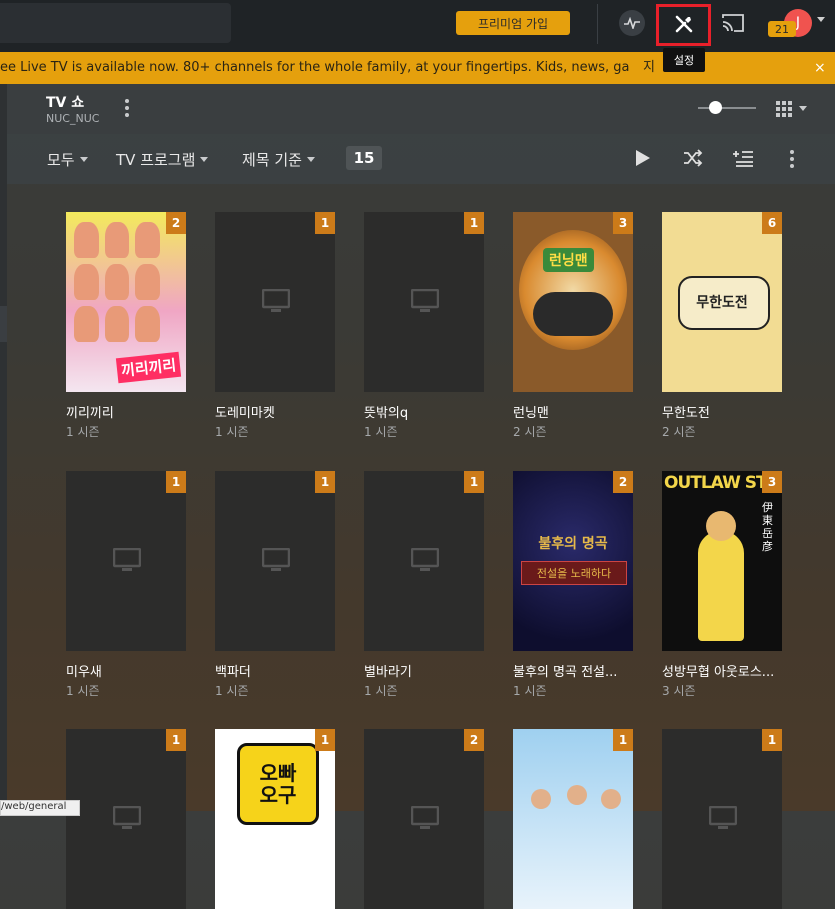 Image resolution: width=835 pixels, height=909 pixels. I want to click on filter-type-label: TV 프로그램, so click(156, 160).